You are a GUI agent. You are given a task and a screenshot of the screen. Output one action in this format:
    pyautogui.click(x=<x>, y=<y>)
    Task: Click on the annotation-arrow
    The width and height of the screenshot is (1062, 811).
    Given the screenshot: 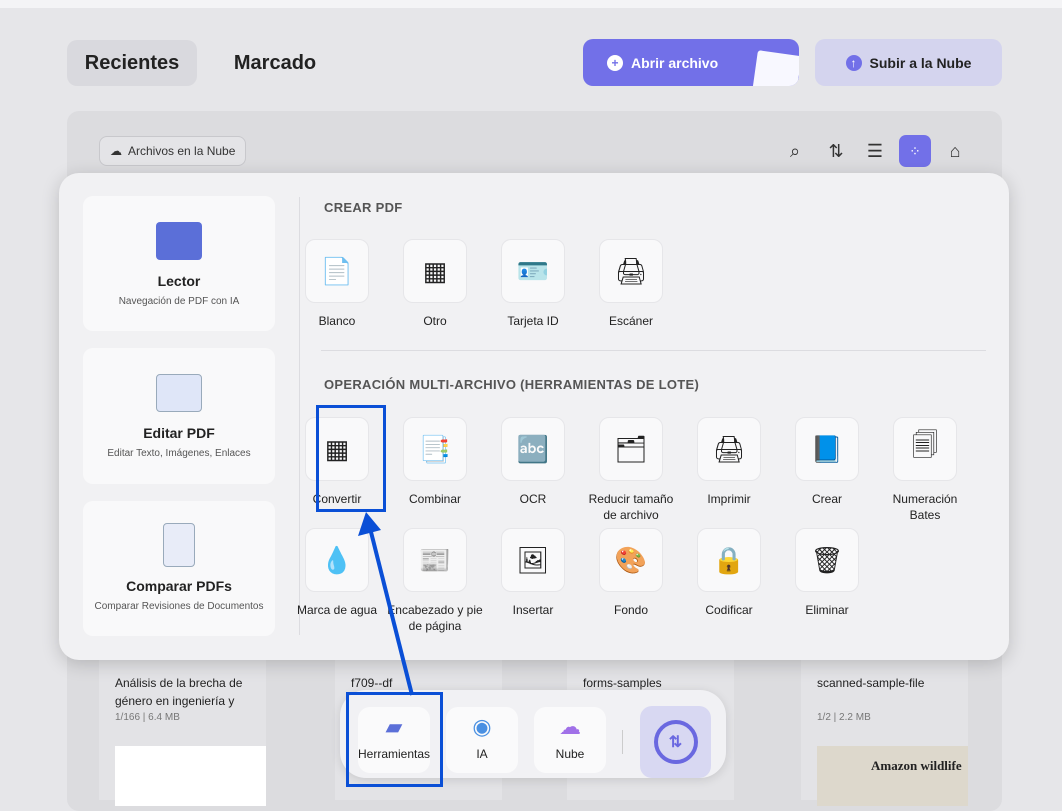 What is the action you would take?
    pyautogui.click(x=386, y=604)
    